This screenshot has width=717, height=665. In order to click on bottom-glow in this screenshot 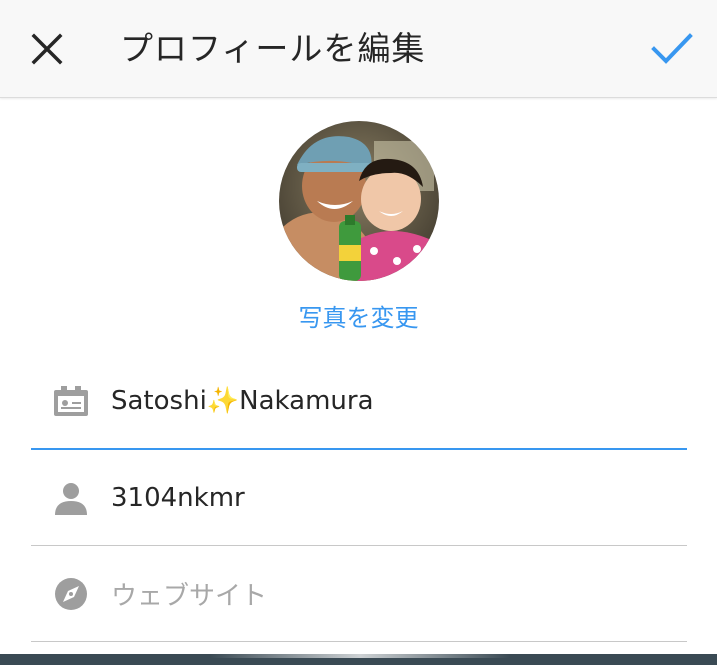, I will do `click(360, 656)`.